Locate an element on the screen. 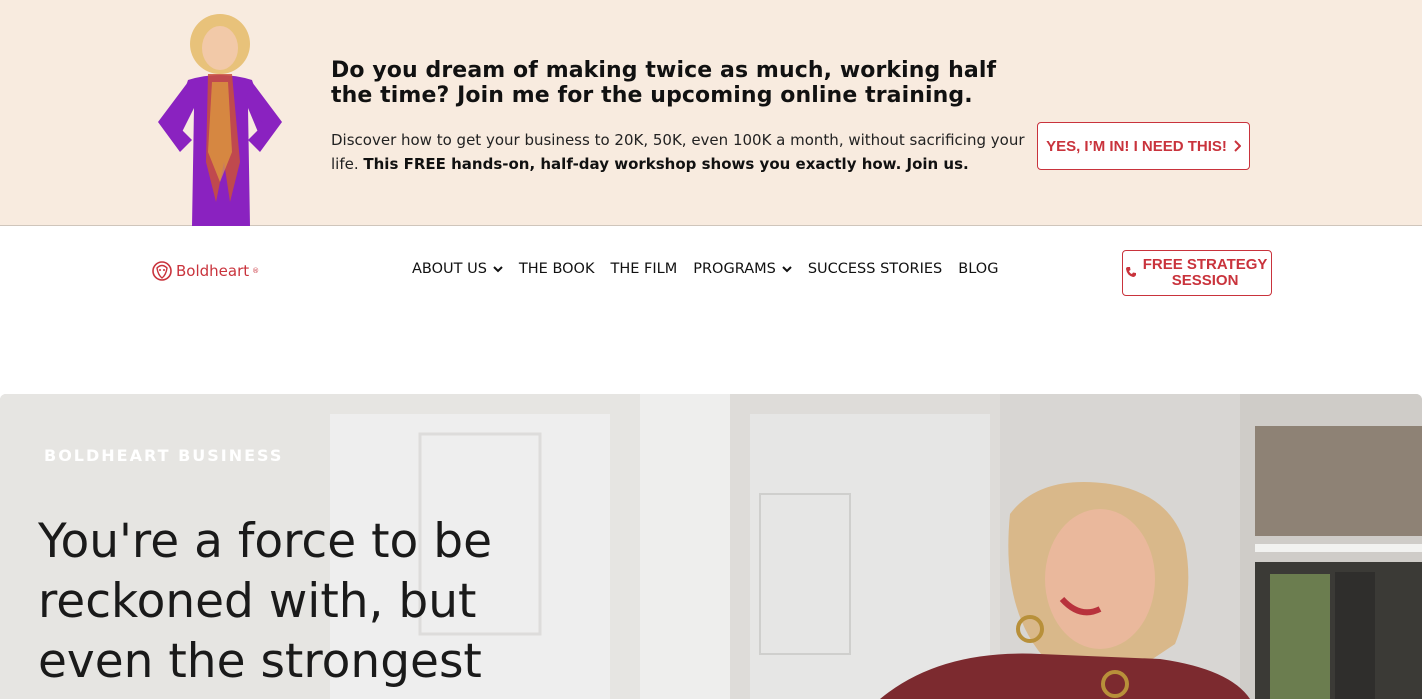  lion-head-icon is located at coordinates (162, 271).